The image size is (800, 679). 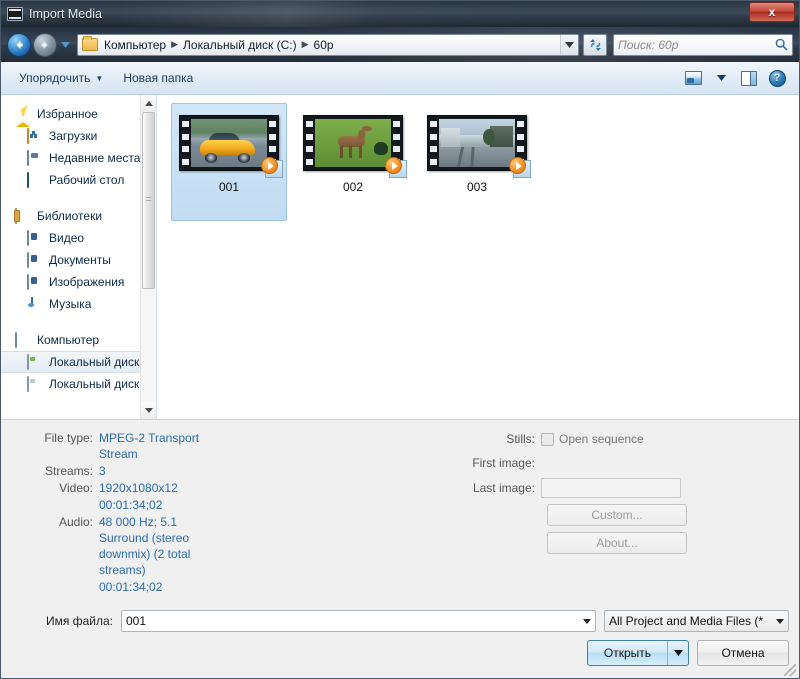 What do you see at coordinates (148, 103) in the screenshot?
I see `scroll-up-button` at bounding box center [148, 103].